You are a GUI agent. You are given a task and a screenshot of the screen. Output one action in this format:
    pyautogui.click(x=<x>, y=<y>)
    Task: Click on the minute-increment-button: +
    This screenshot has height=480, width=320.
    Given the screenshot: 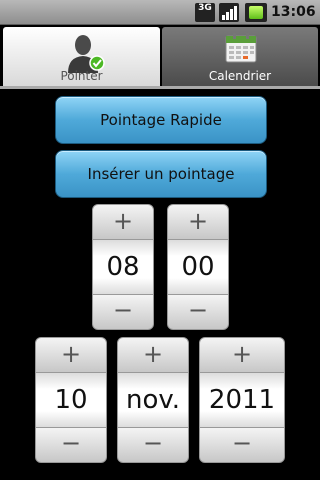 What is the action you would take?
    pyautogui.click(x=198, y=222)
    